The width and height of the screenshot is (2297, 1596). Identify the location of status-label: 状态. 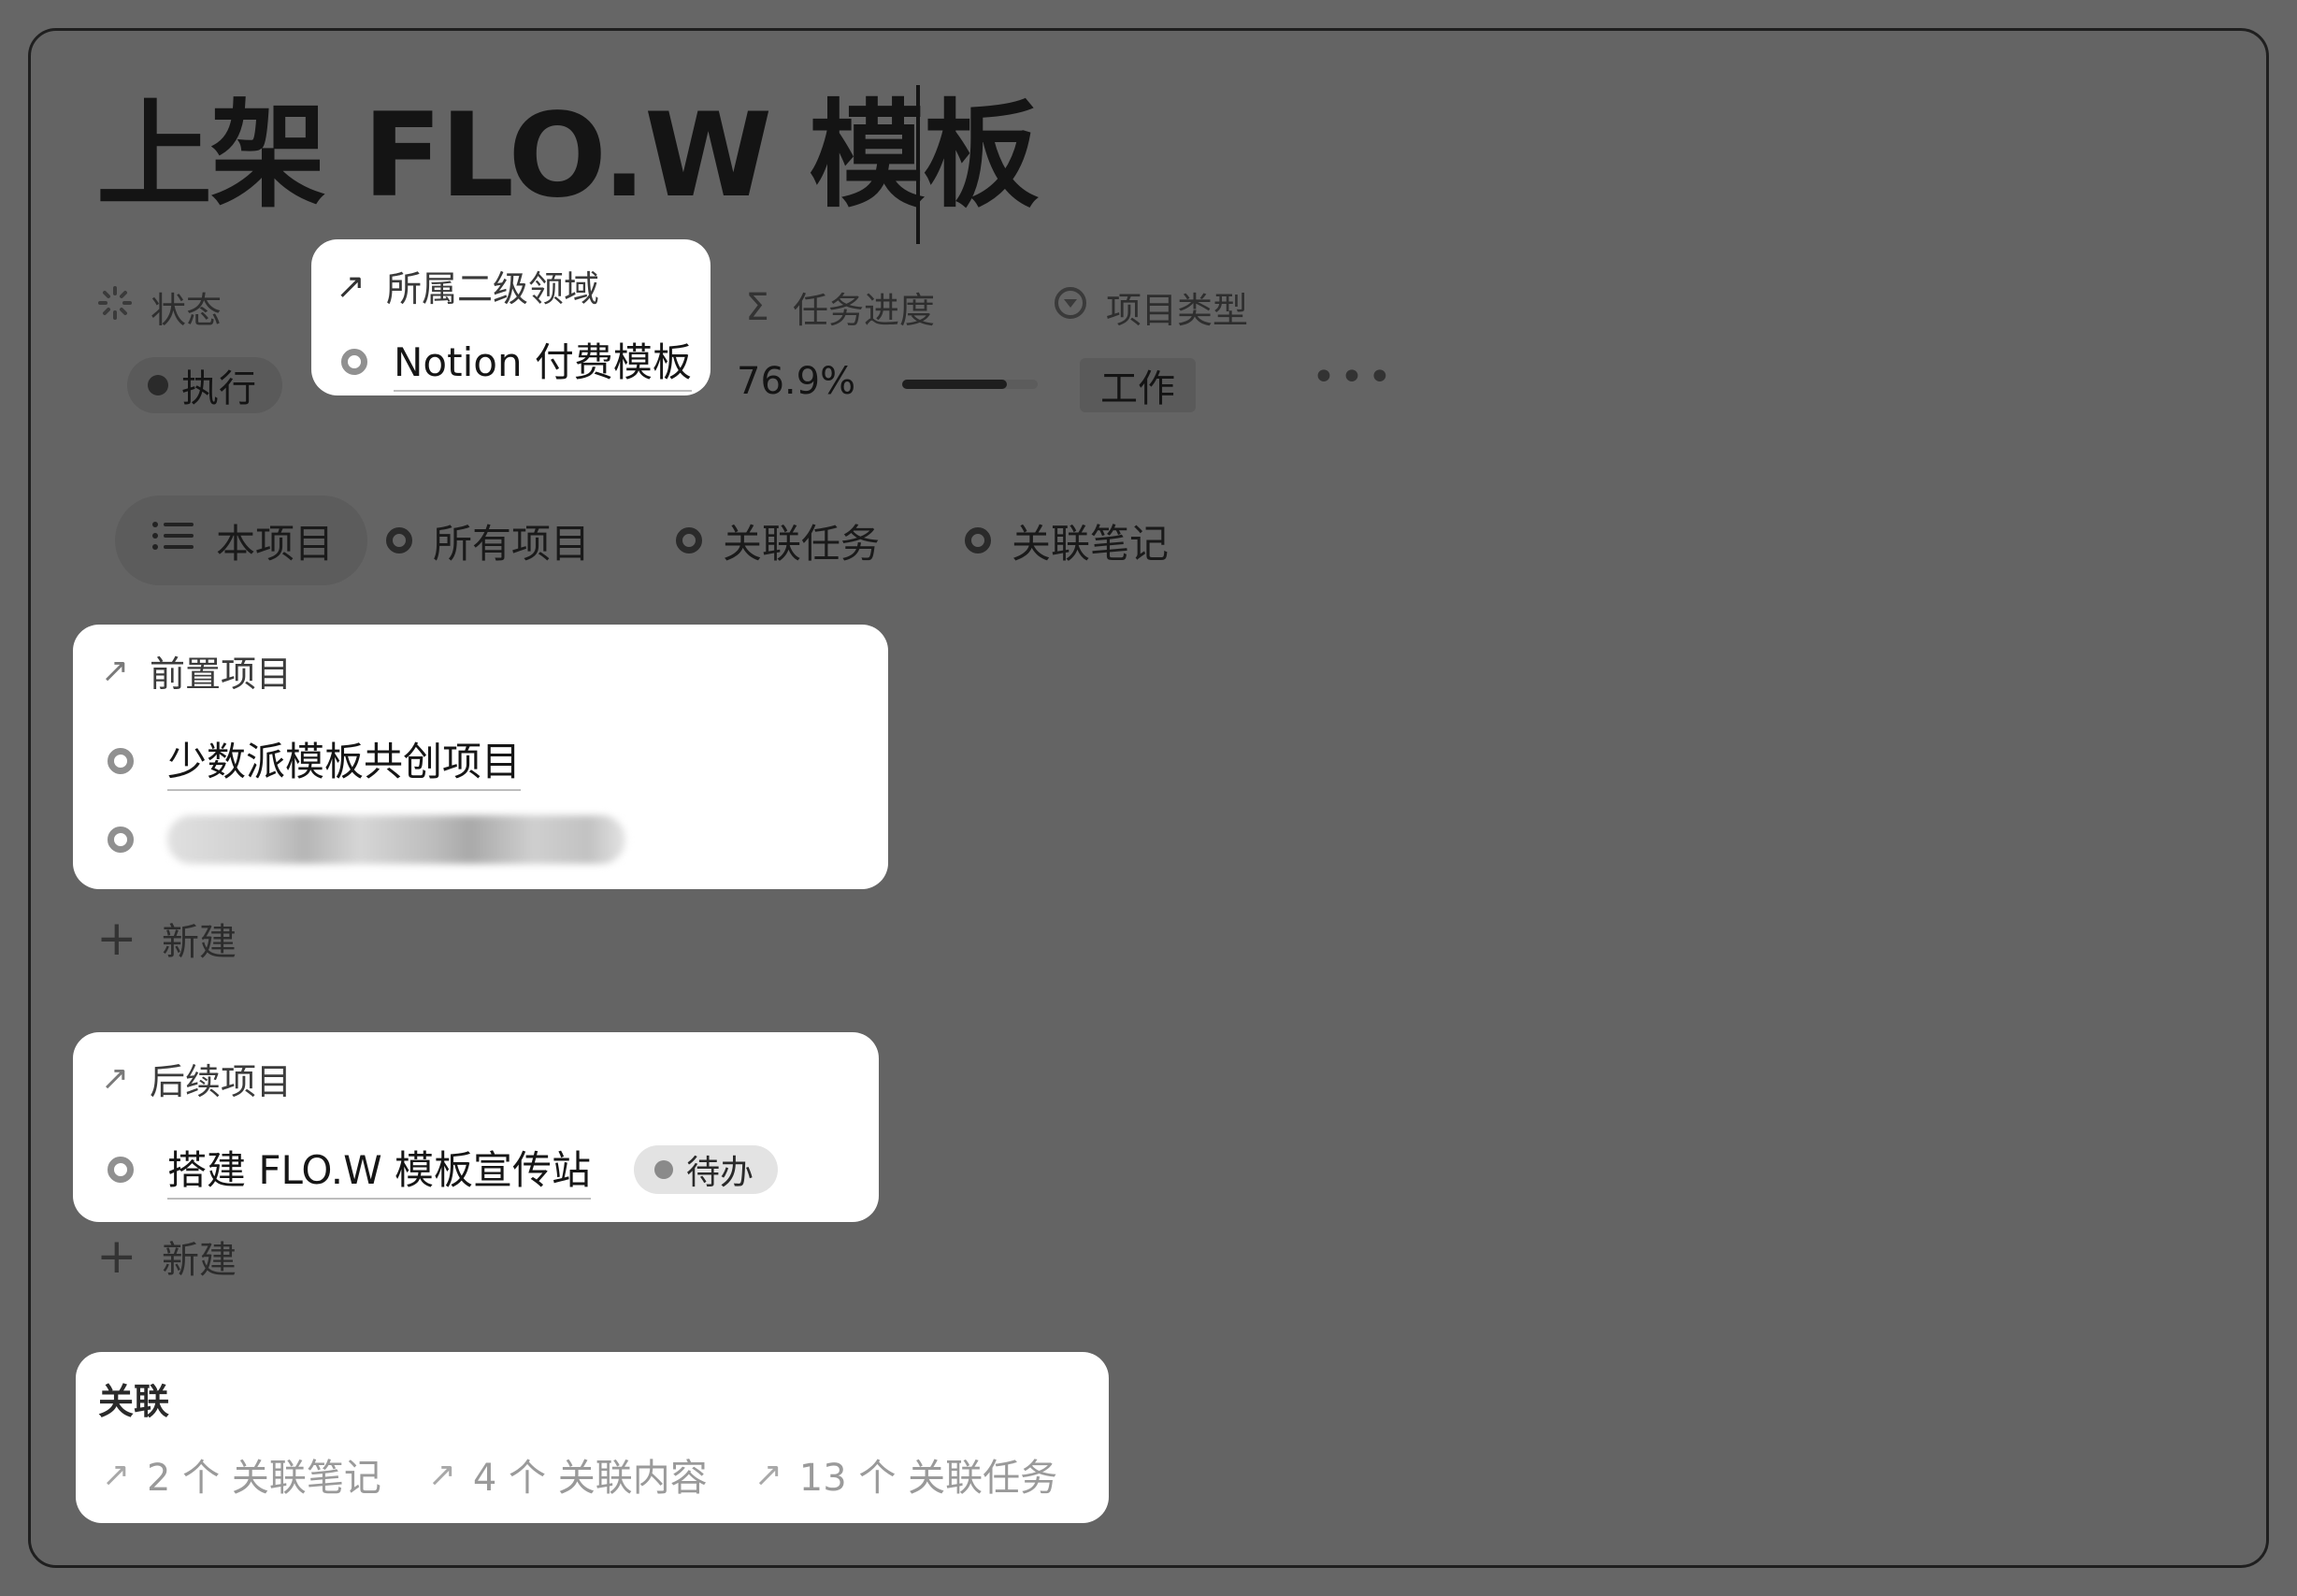
(187, 310).